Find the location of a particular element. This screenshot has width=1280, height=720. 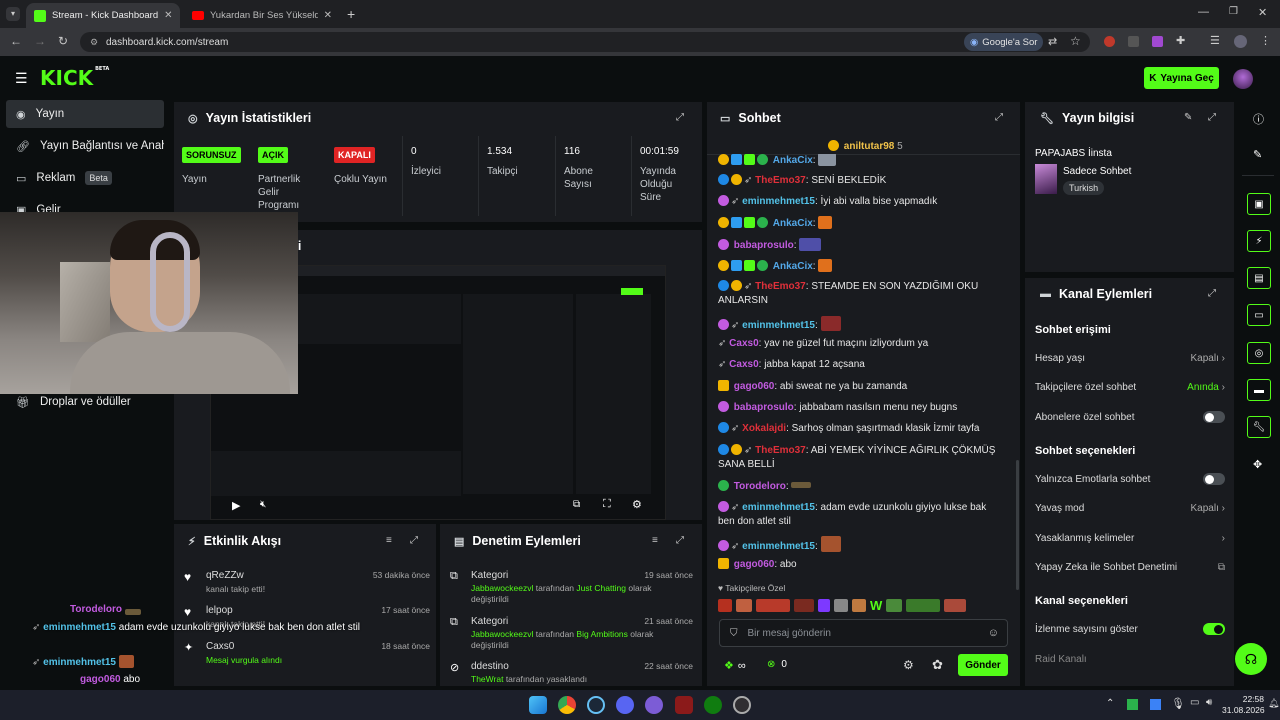

widget-button-stats: ◎ is located at coordinates (1259, 353).